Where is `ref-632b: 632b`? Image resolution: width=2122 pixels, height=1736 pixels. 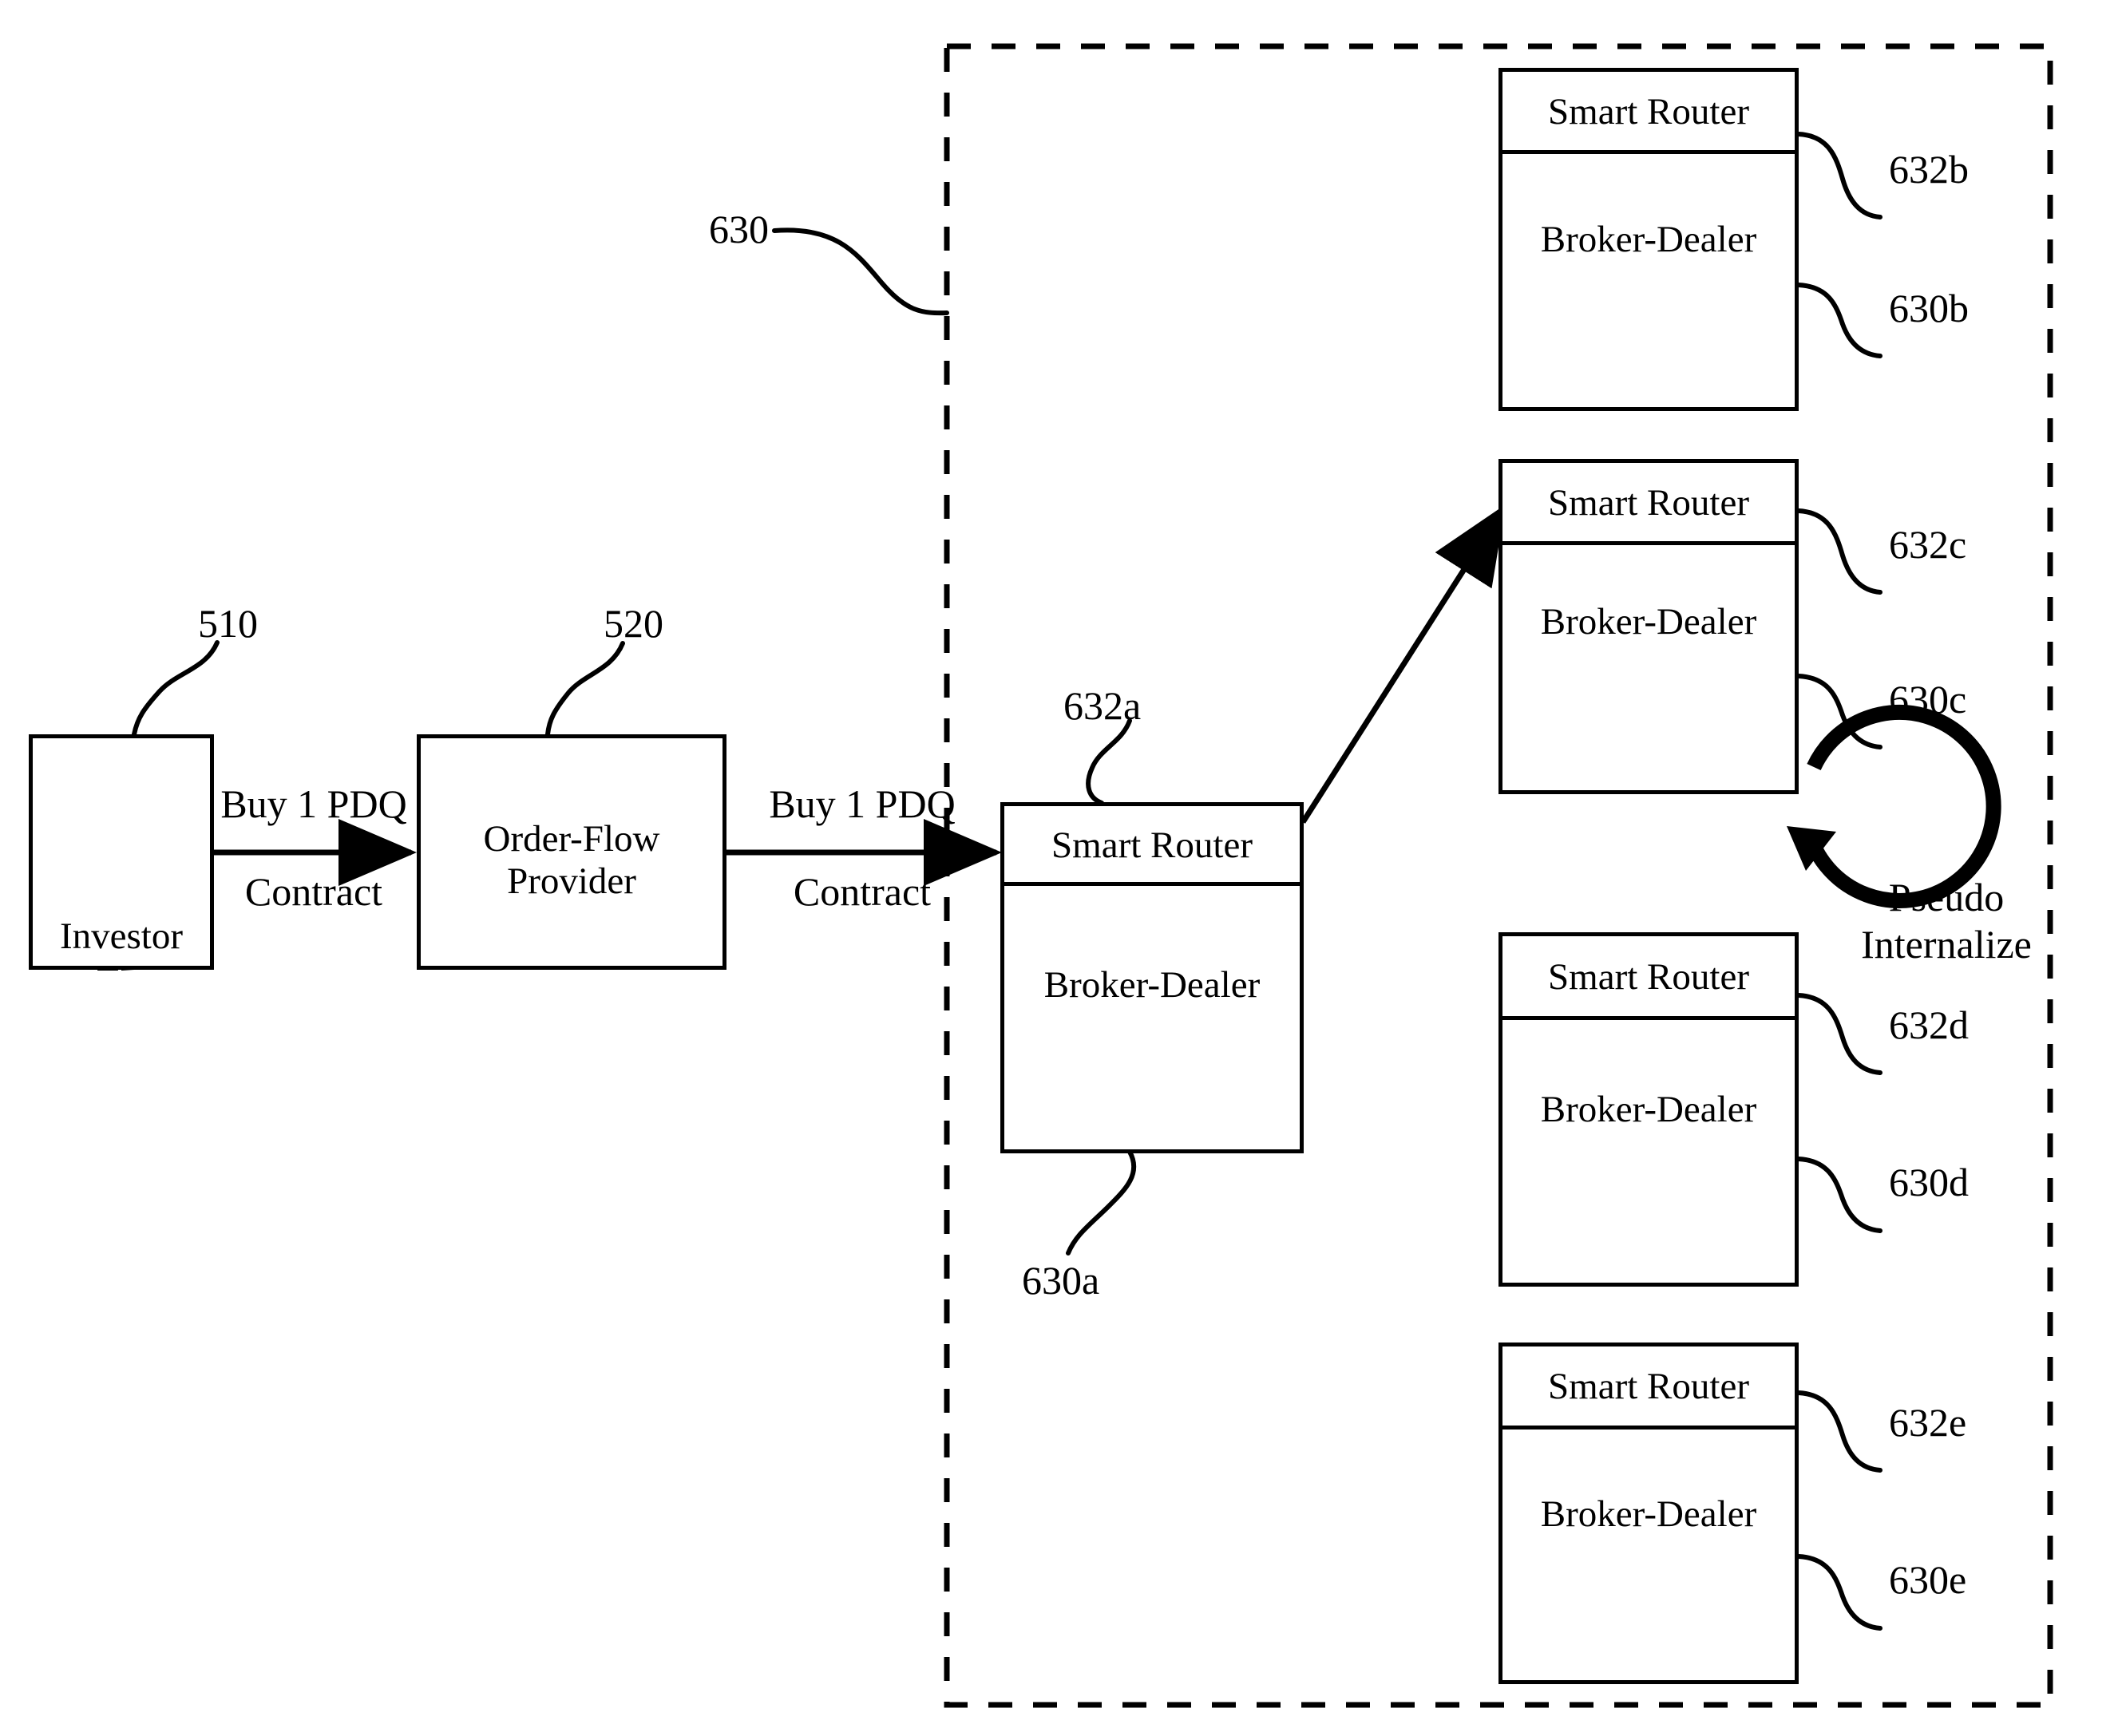 ref-632b: 632b is located at coordinates (1929, 169).